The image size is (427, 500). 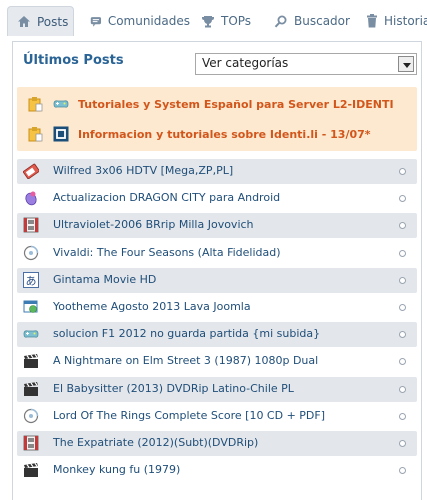 I want to click on nav-tab-label: TOPs, so click(x=236, y=21).